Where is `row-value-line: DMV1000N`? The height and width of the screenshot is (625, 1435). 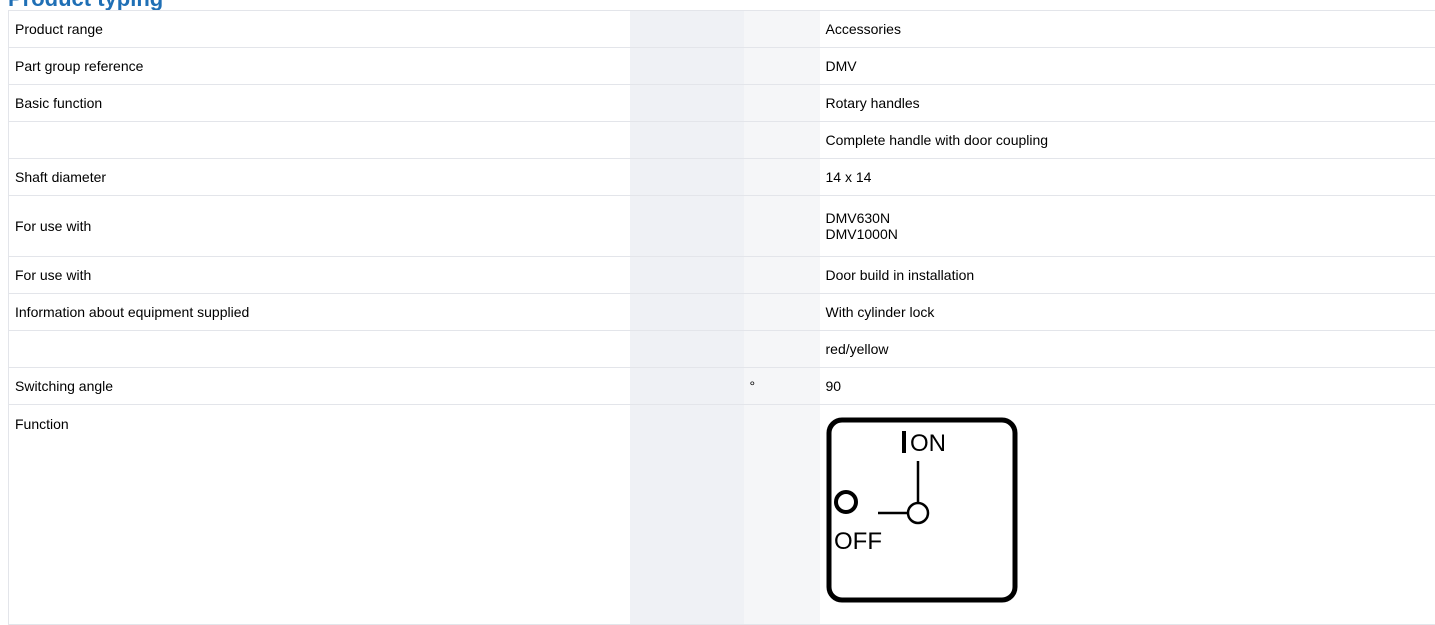 row-value-line: DMV1000N is located at coordinates (1130, 234).